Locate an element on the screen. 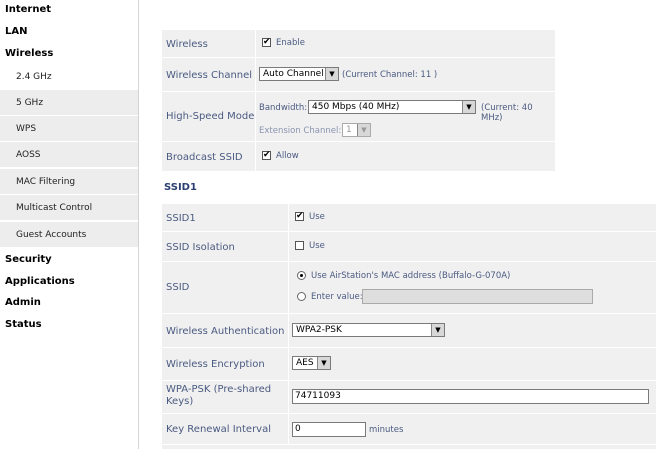 This screenshot has width=658, height=450. wireless-authentication-label: Wireless Authentication is located at coordinates (225, 331).